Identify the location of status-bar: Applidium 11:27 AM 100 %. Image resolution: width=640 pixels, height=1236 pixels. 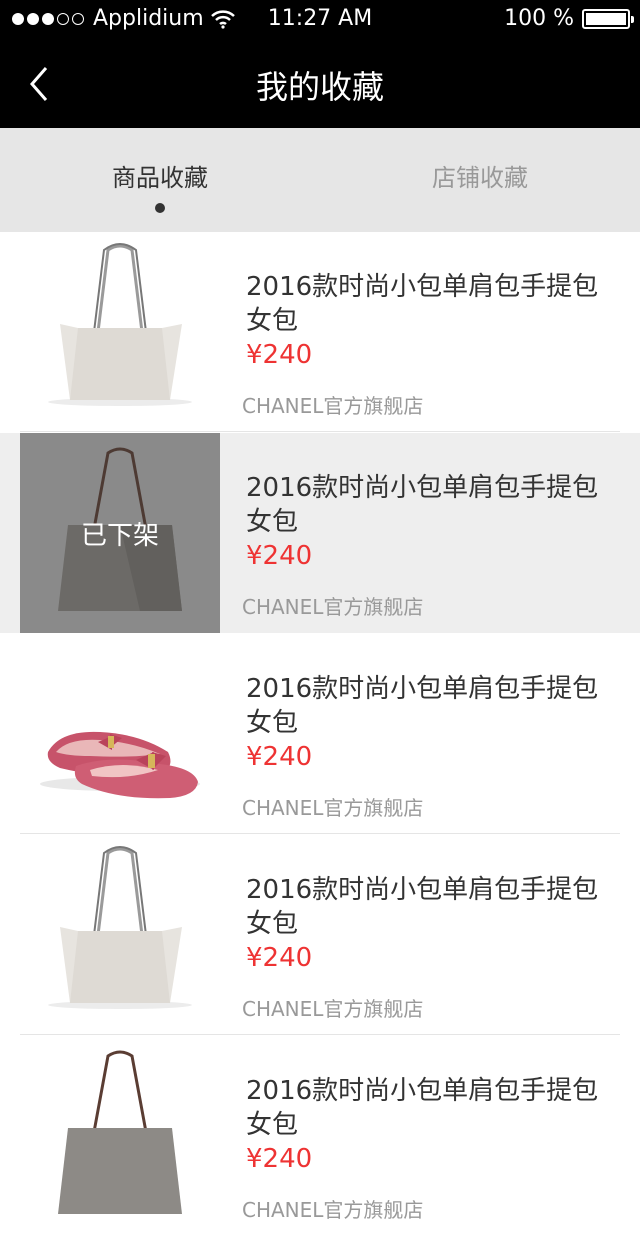
(320, 20).